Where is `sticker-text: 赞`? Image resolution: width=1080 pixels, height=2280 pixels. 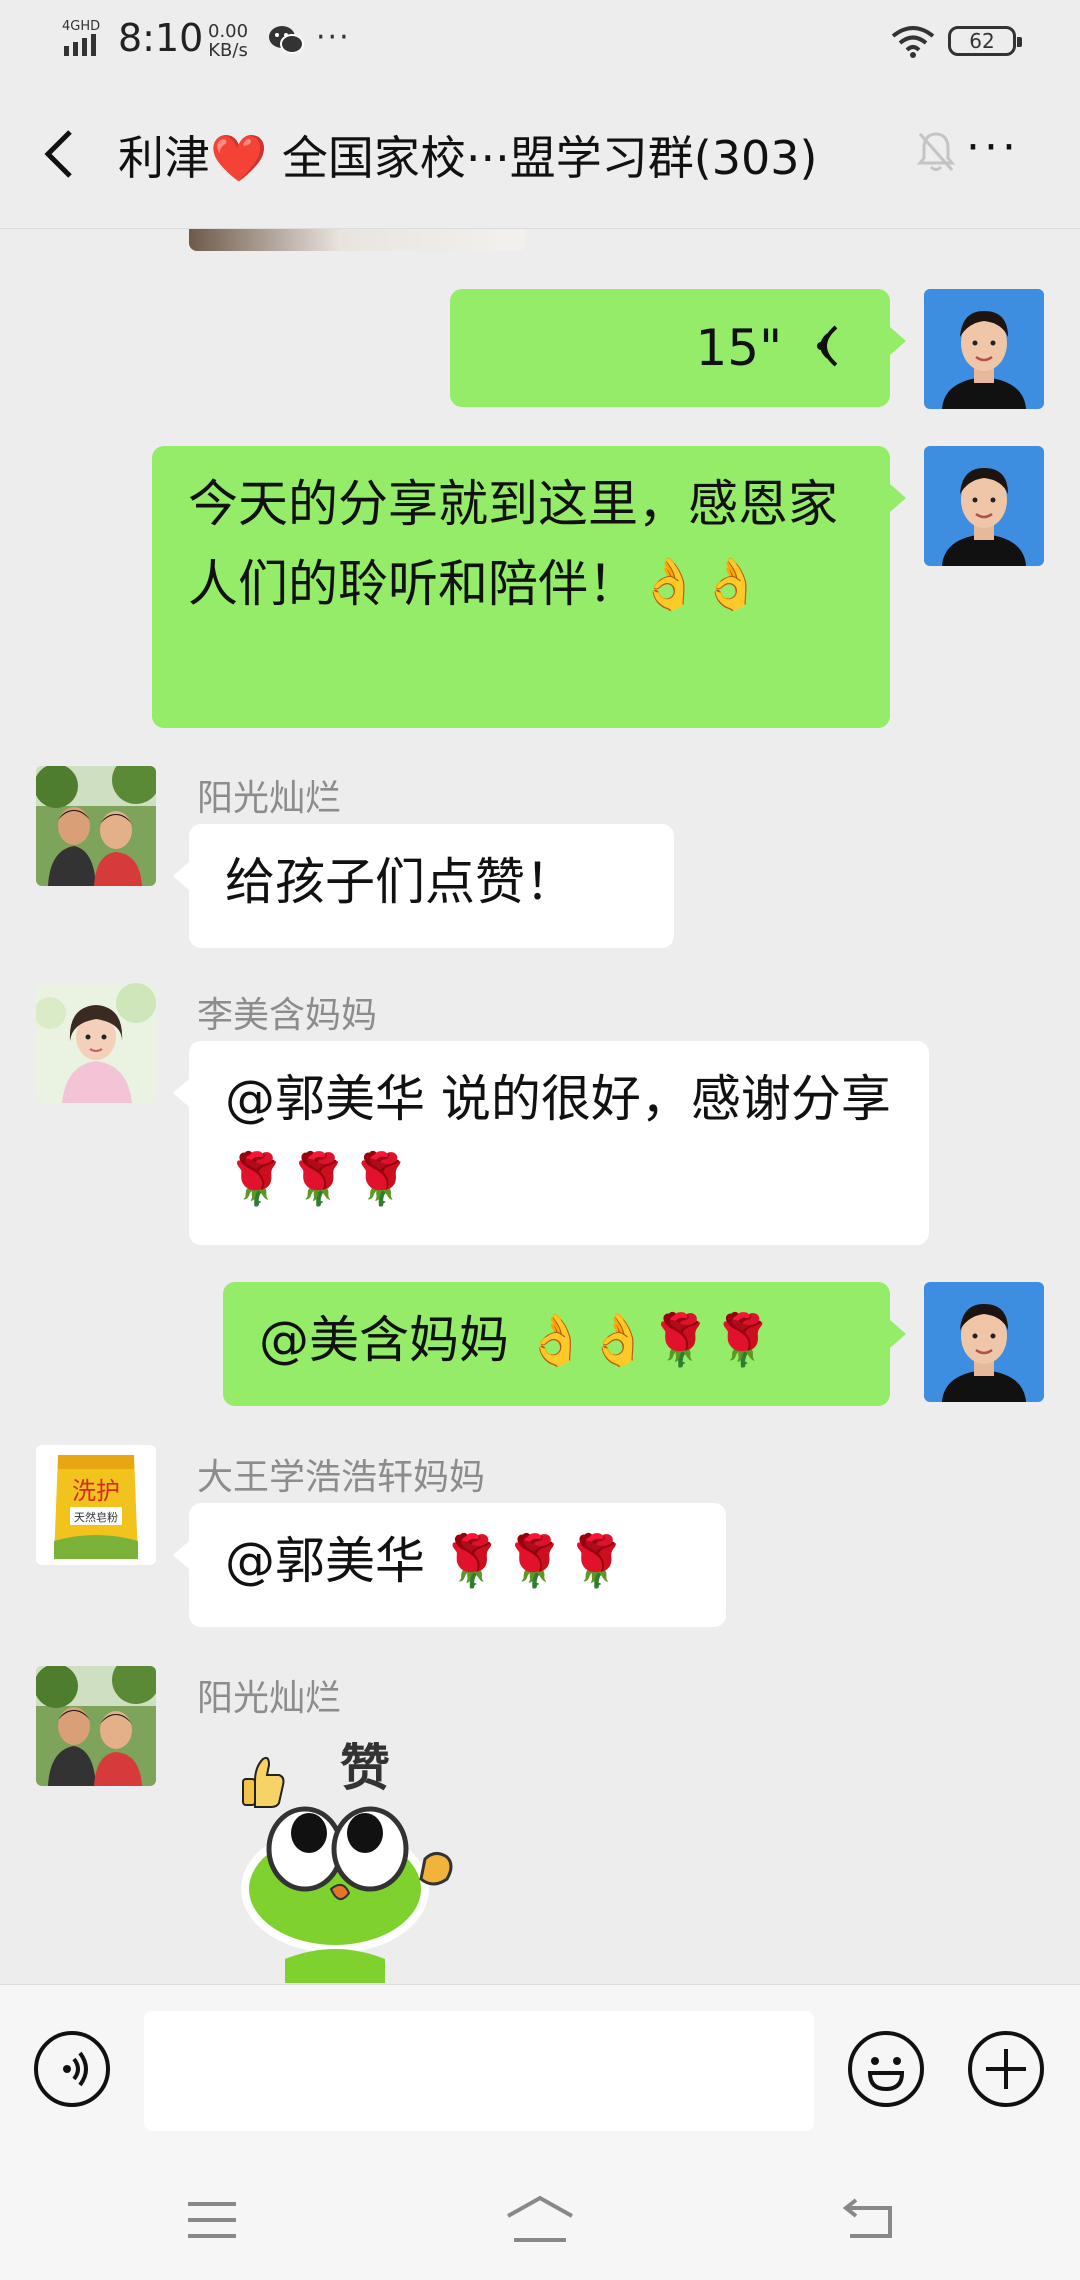 sticker-text: 赞 is located at coordinates (365, 1768).